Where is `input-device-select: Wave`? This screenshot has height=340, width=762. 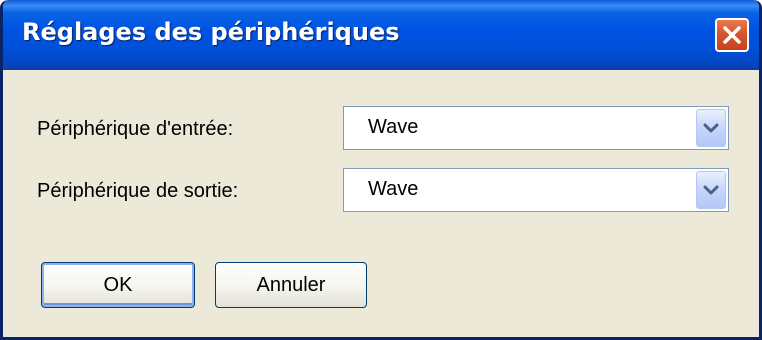
input-device-select: Wave is located at coordinates (536, 128).